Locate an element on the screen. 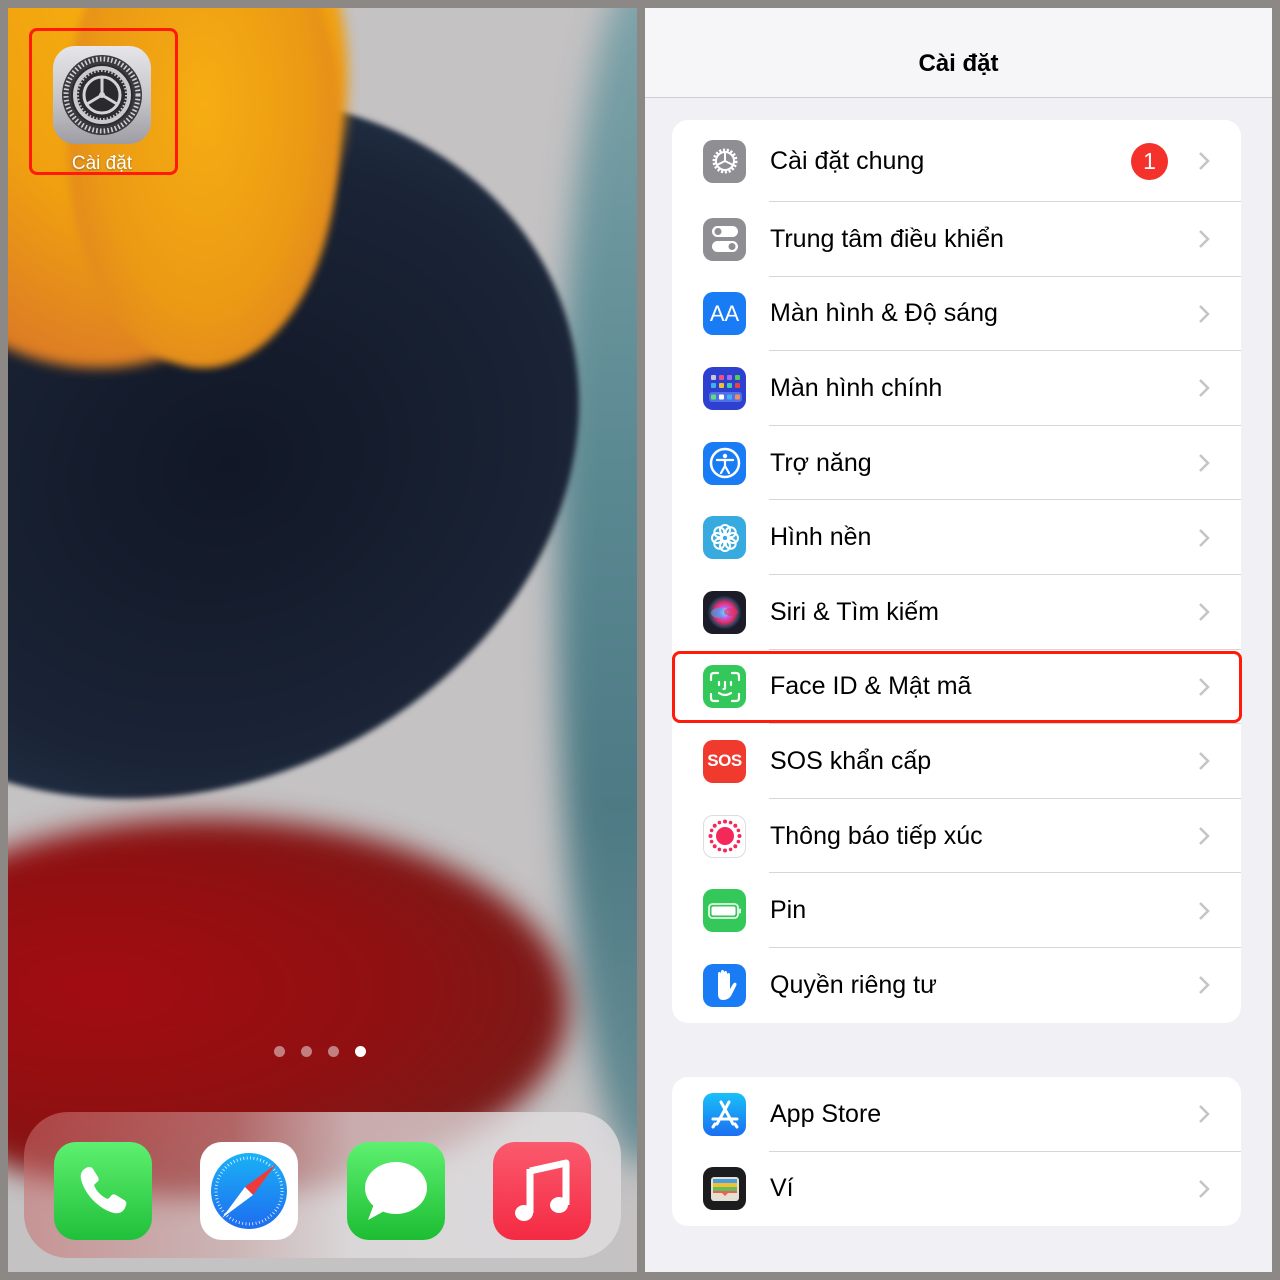 The height and width of the screenshot is (1280, 1280). dock-app-messages is located at coordinates (396, 1191).